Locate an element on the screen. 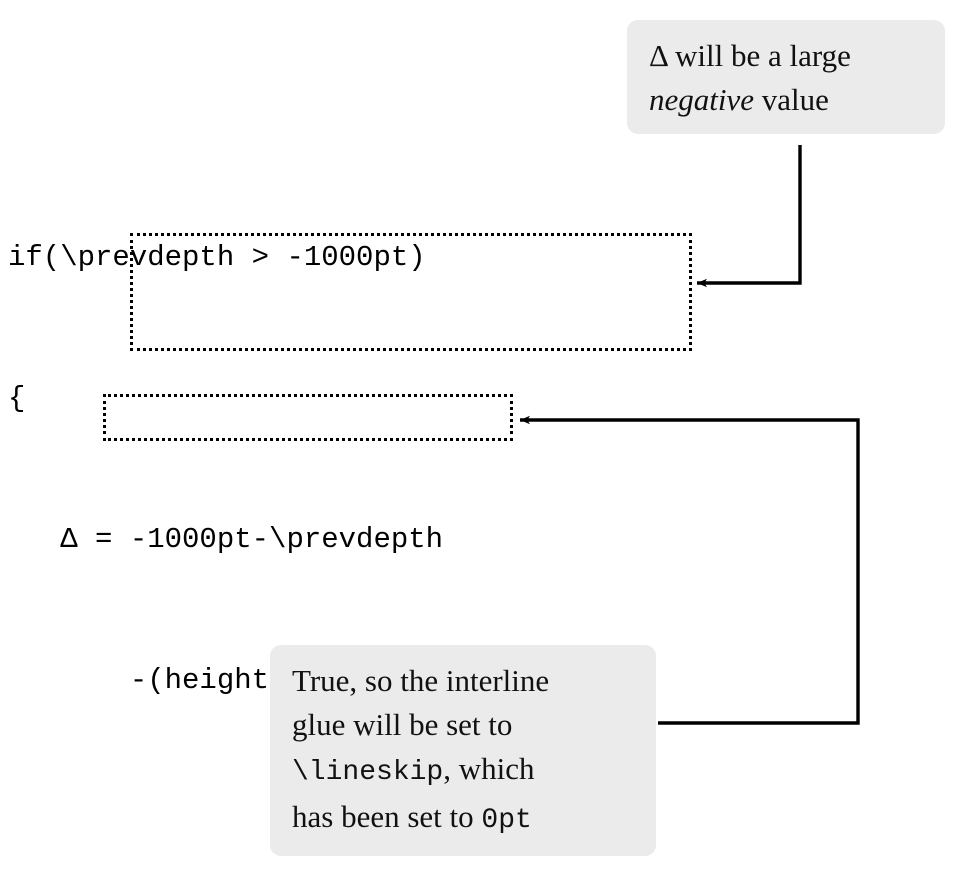 The height and width of the screenshot is (891, 958). callout-true-line3-suffix: , which is located at coordinates (489, 768).